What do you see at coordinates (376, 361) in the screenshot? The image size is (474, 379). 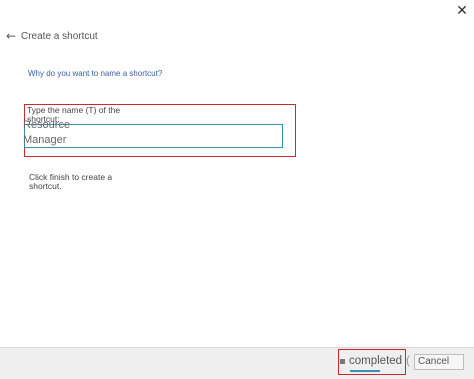 I see `finish-button-label: completed` at bounding box center [376, 361].